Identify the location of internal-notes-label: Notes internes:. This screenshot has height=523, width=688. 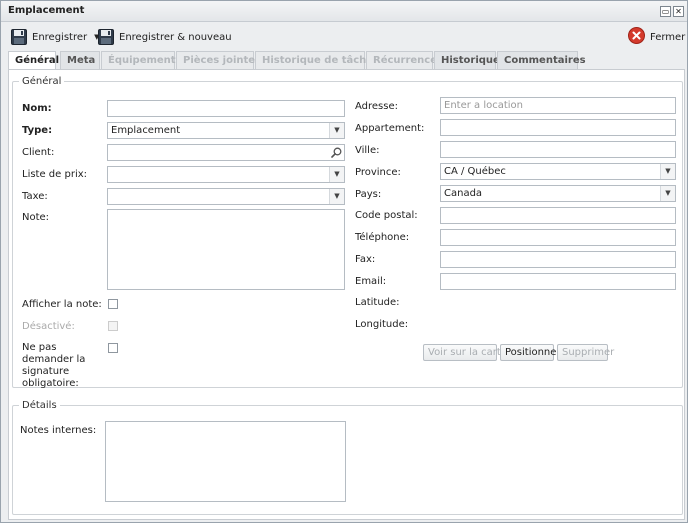
(58, 430).